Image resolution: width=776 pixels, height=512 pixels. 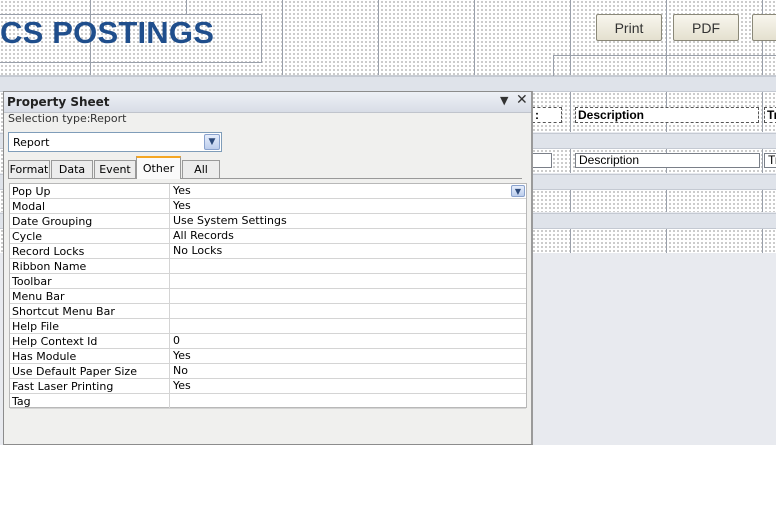 What do you see at coordinates (35, 326) in the screenshot?
I see `property-name: Help File` at bounding box center [35, 326].